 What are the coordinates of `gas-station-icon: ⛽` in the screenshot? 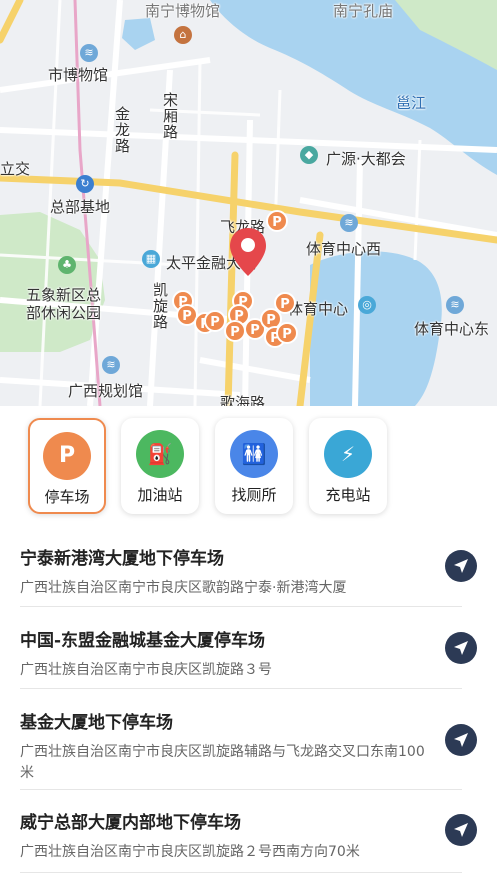 It's located at (160, 454).